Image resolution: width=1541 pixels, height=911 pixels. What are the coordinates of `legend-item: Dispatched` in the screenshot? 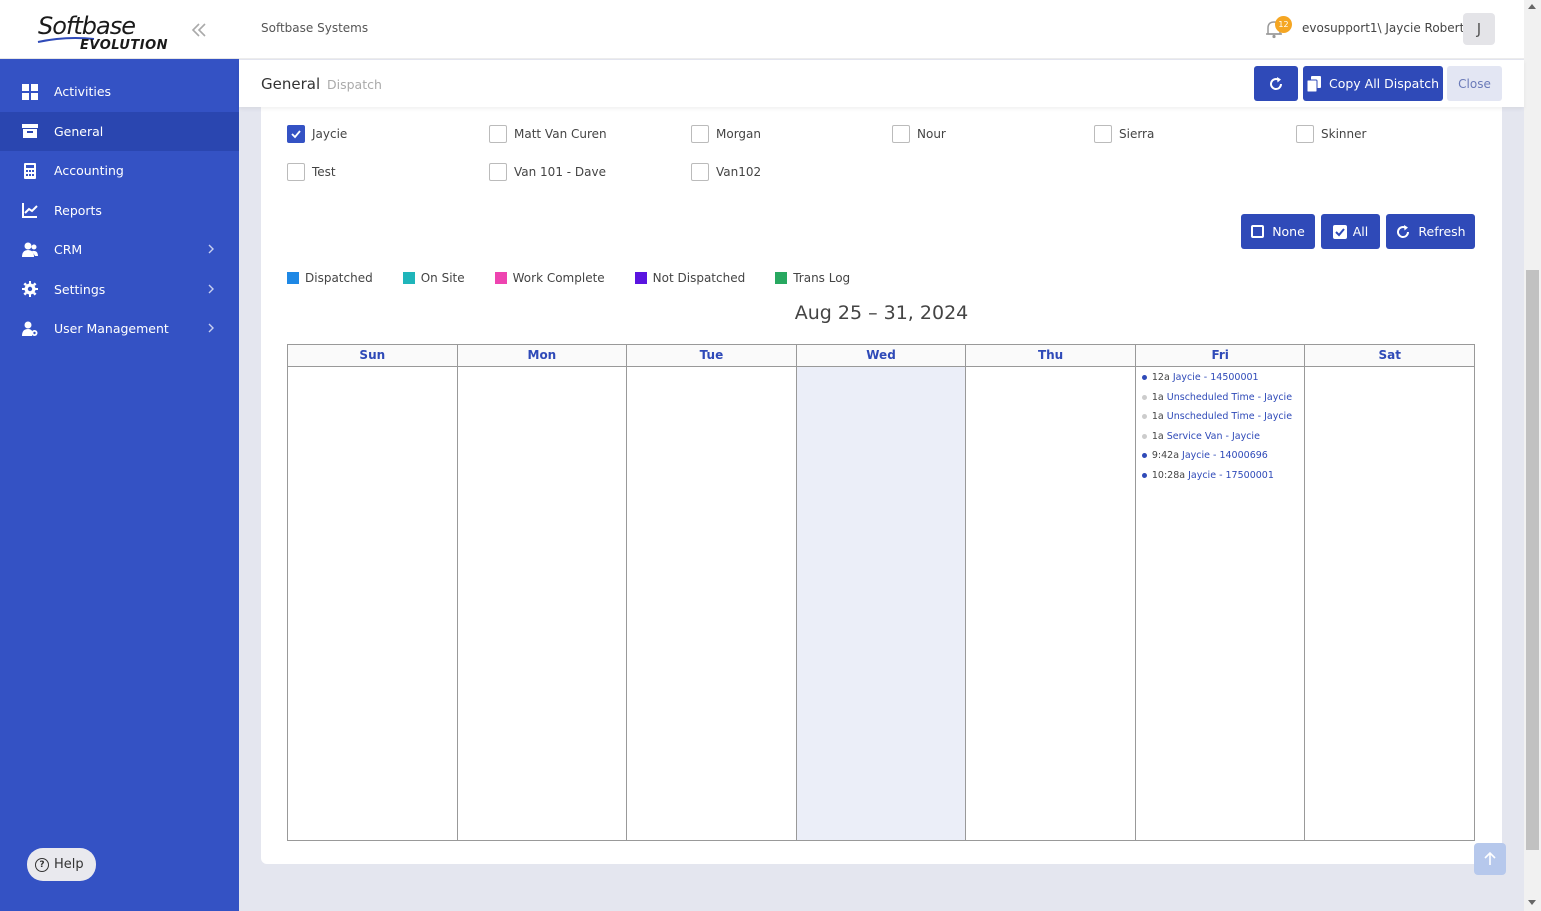 It's located at (330, 278).